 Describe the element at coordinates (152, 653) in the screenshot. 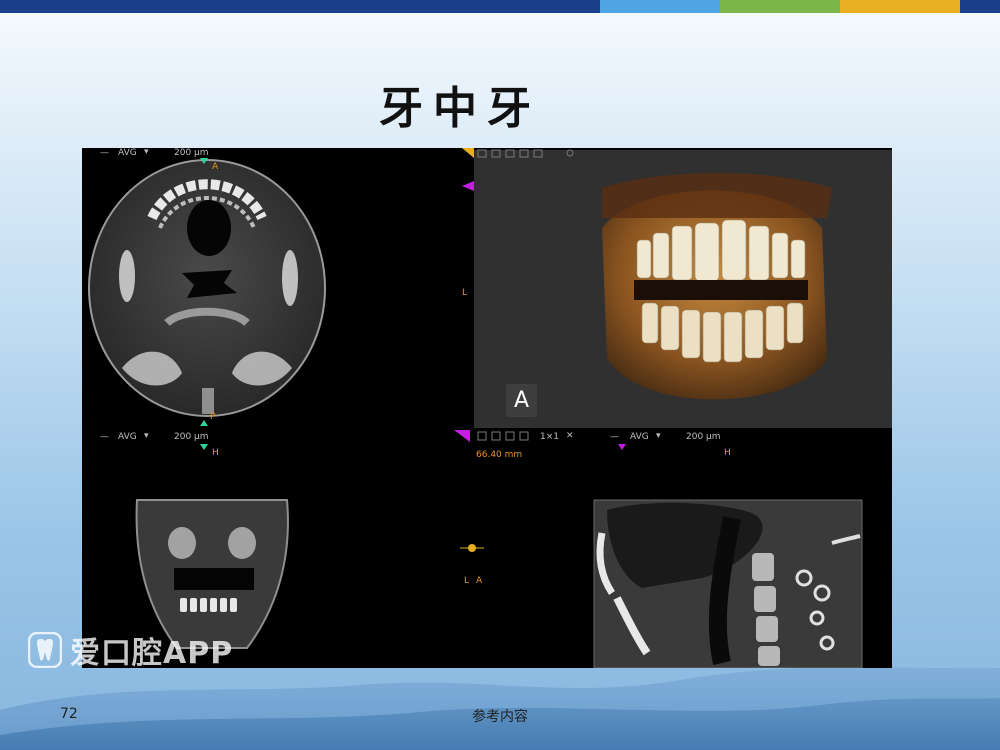

I see `watermark-text: 爱口腔APP` at that location.